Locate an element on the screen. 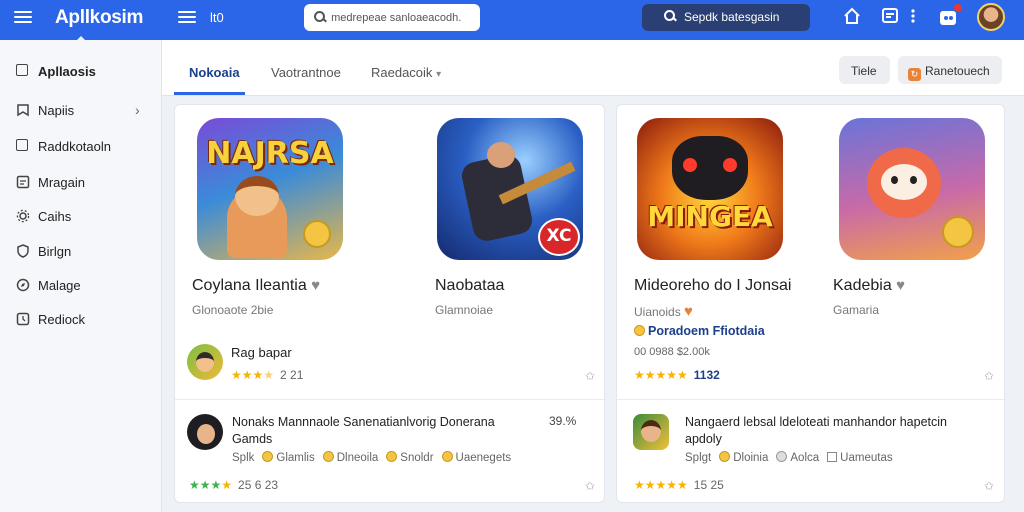 The image size is (1024, 512). refresh-button: ↻ Ranetouech is located at coordinates (950, 70).